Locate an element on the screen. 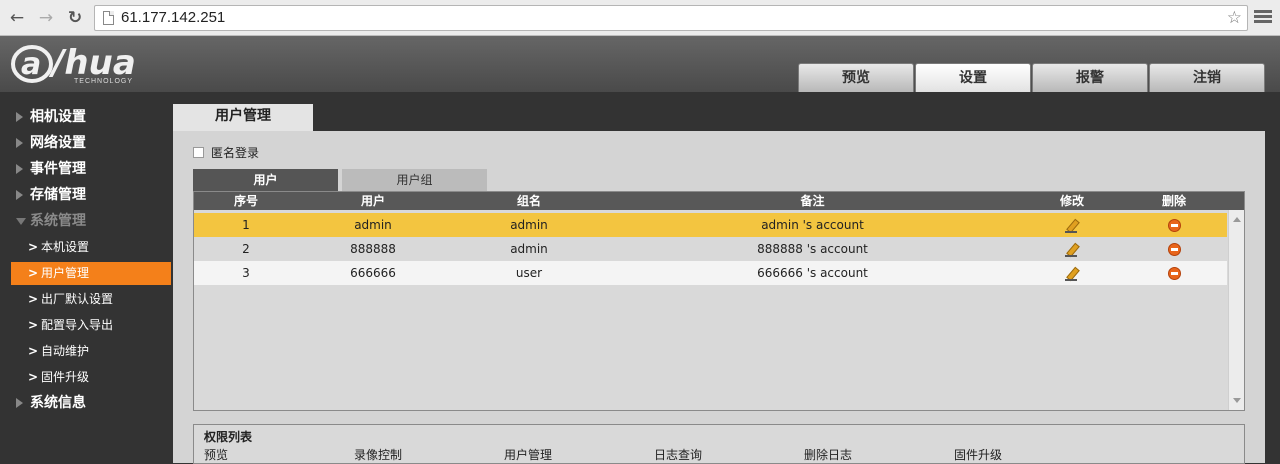 The height and width of the screenshot is (464, 1280). cell-user: admin is located at coordinates (373, 225).